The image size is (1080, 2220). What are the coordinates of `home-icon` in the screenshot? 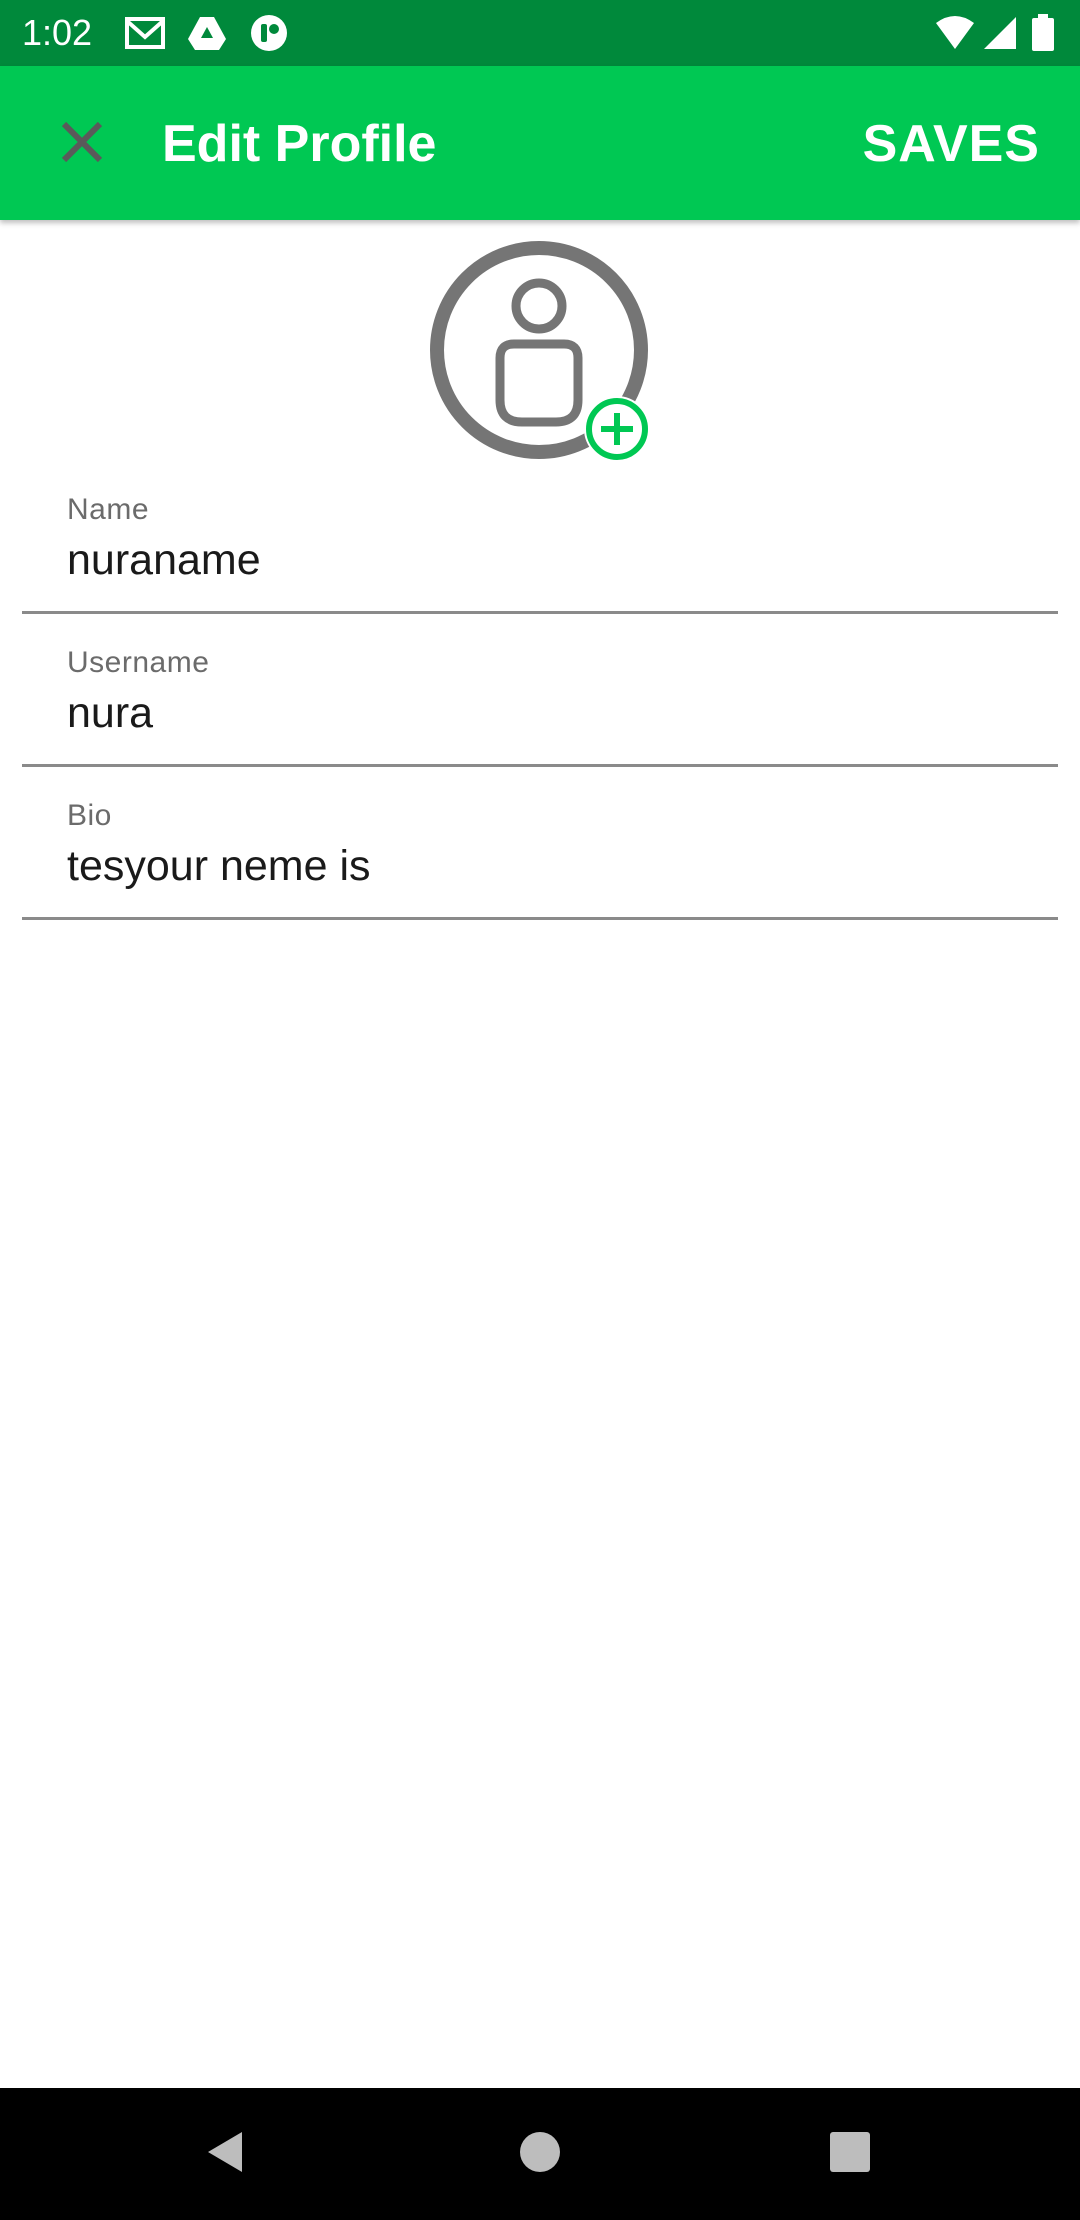 It's located at (540, 2154).